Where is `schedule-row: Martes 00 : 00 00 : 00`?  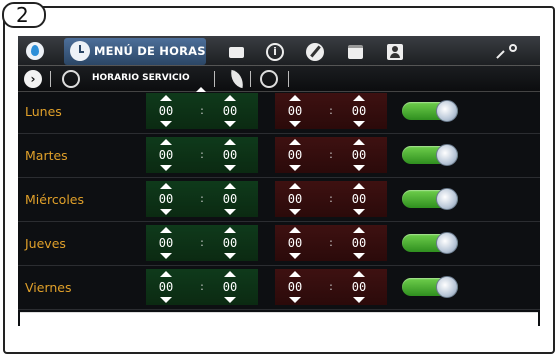 schedule-row: Martes 00 : 00 00 : 00 is located at coordinates (279, 157).